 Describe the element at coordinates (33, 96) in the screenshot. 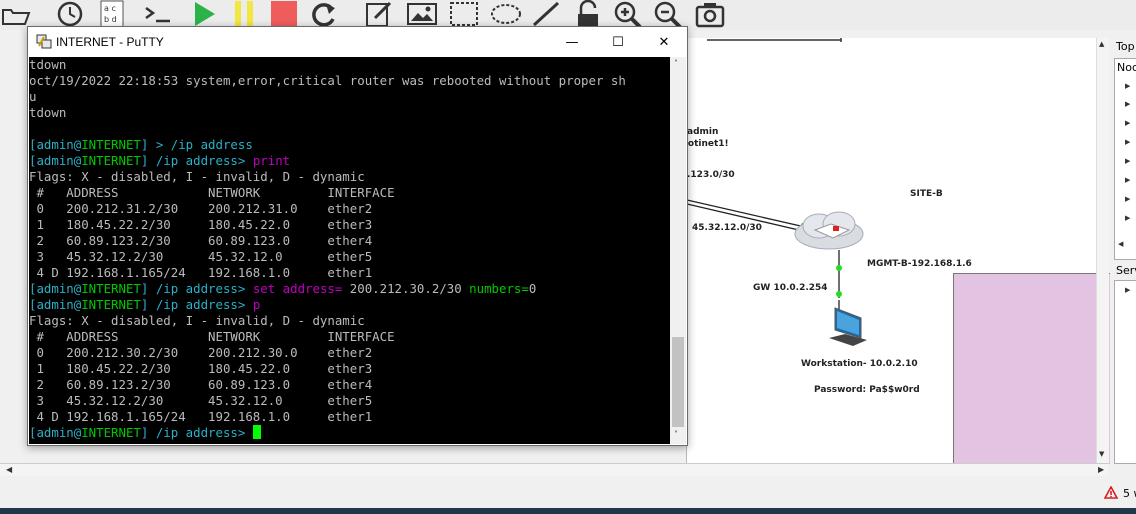

I see `terminal-text: u` at that location.